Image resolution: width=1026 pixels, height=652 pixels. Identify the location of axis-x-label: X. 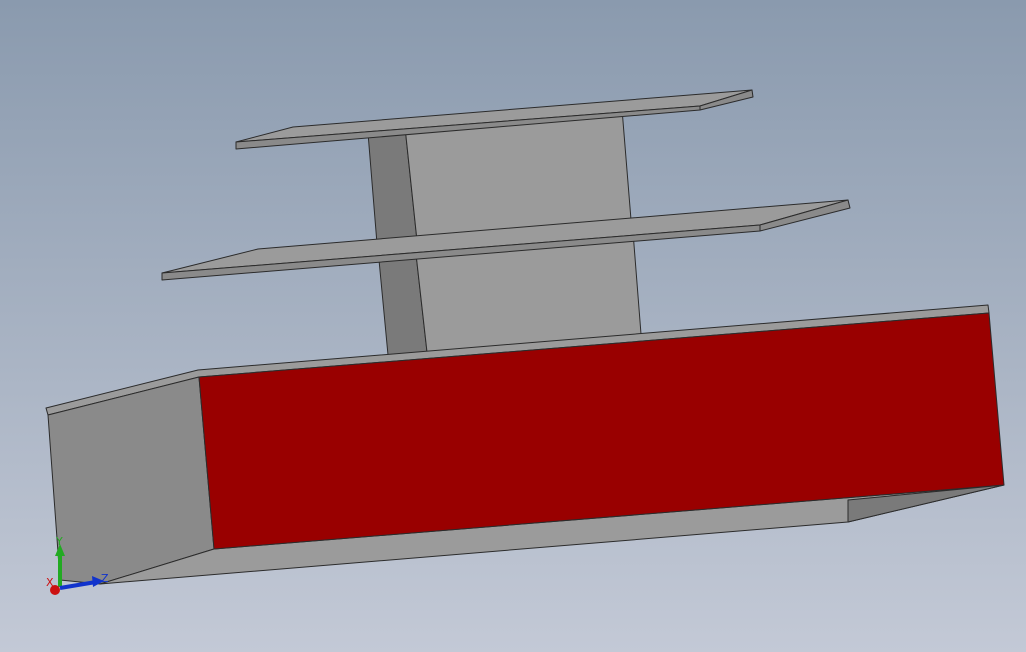
(50, 582).